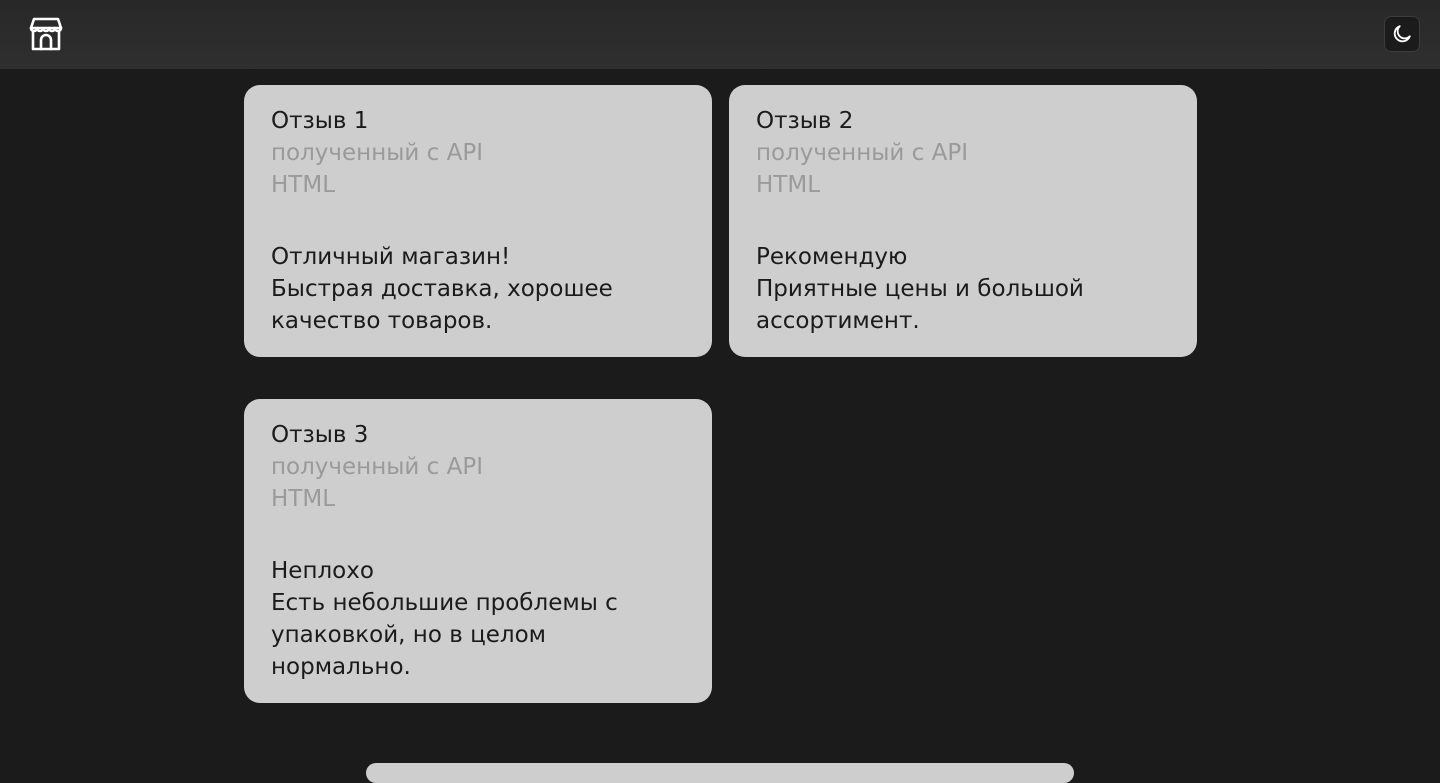 The width and height of the screenshot is (1440, 783). What do you see at coordinates (320, 435) in the screenshot?
I see `review-title: Отзыв 3` at bounding box center [320, 435].